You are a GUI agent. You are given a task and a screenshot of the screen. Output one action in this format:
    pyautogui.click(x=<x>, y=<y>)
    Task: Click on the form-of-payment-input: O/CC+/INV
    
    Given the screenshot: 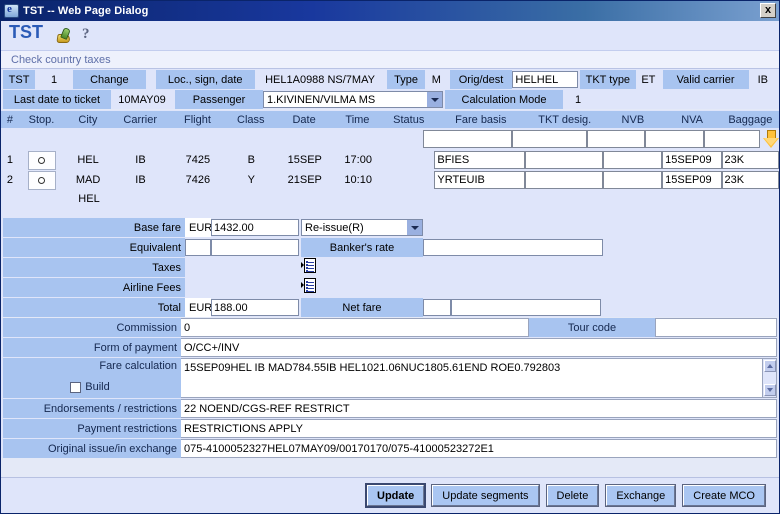 What is the action you would take?
    pyautogui.click(x=479, y=347)
    